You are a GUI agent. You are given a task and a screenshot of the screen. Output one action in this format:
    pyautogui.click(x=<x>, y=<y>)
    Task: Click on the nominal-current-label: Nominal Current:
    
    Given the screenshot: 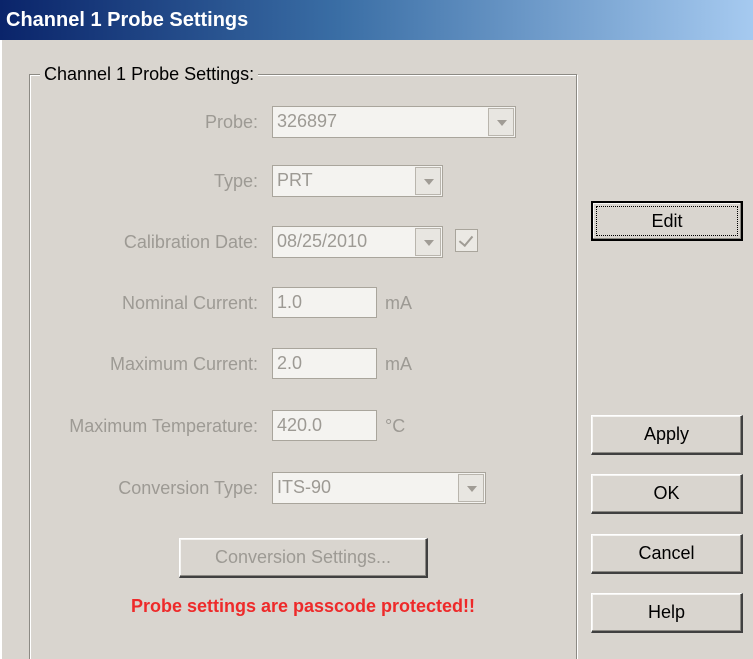 What is the action you would take?
    pyautogui.click(x=189, y=303)
    